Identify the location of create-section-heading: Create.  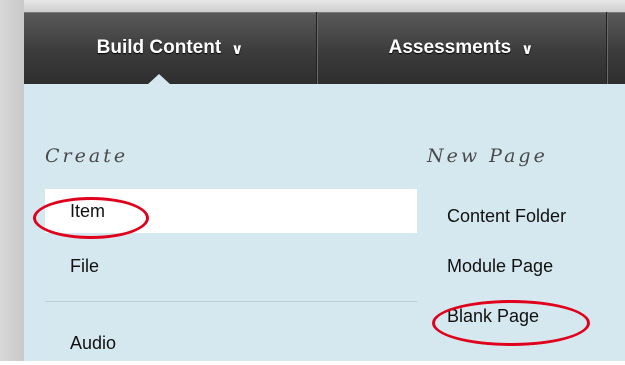
(87, 156).